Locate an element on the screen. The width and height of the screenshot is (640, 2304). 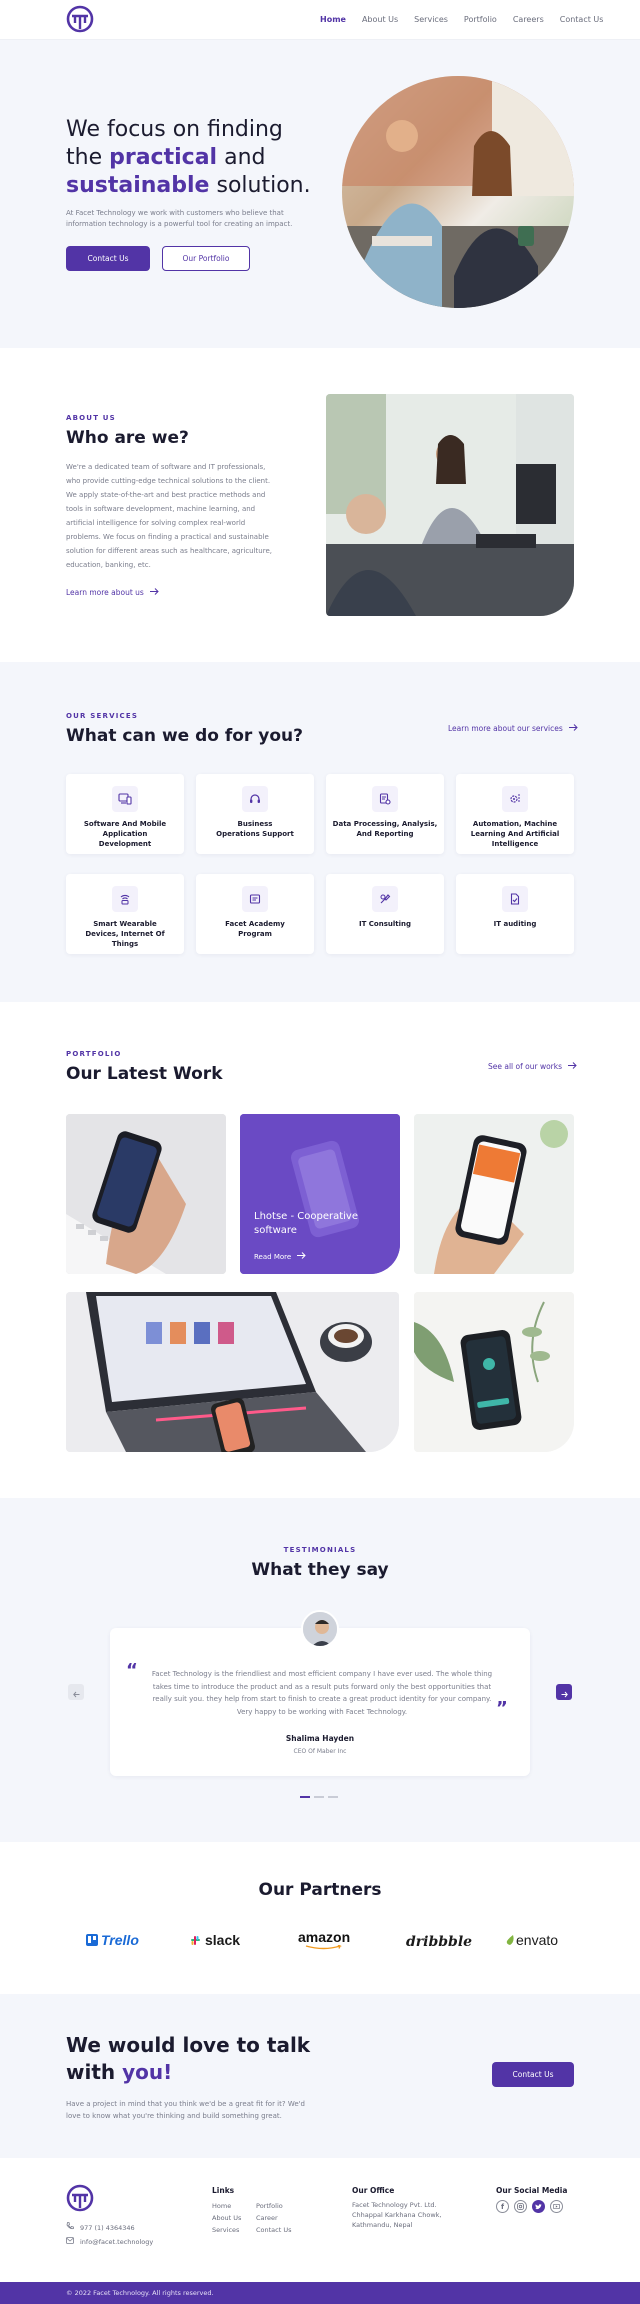
cta-heading: We would love to talk with you! is located at coordinates (188, 2059).